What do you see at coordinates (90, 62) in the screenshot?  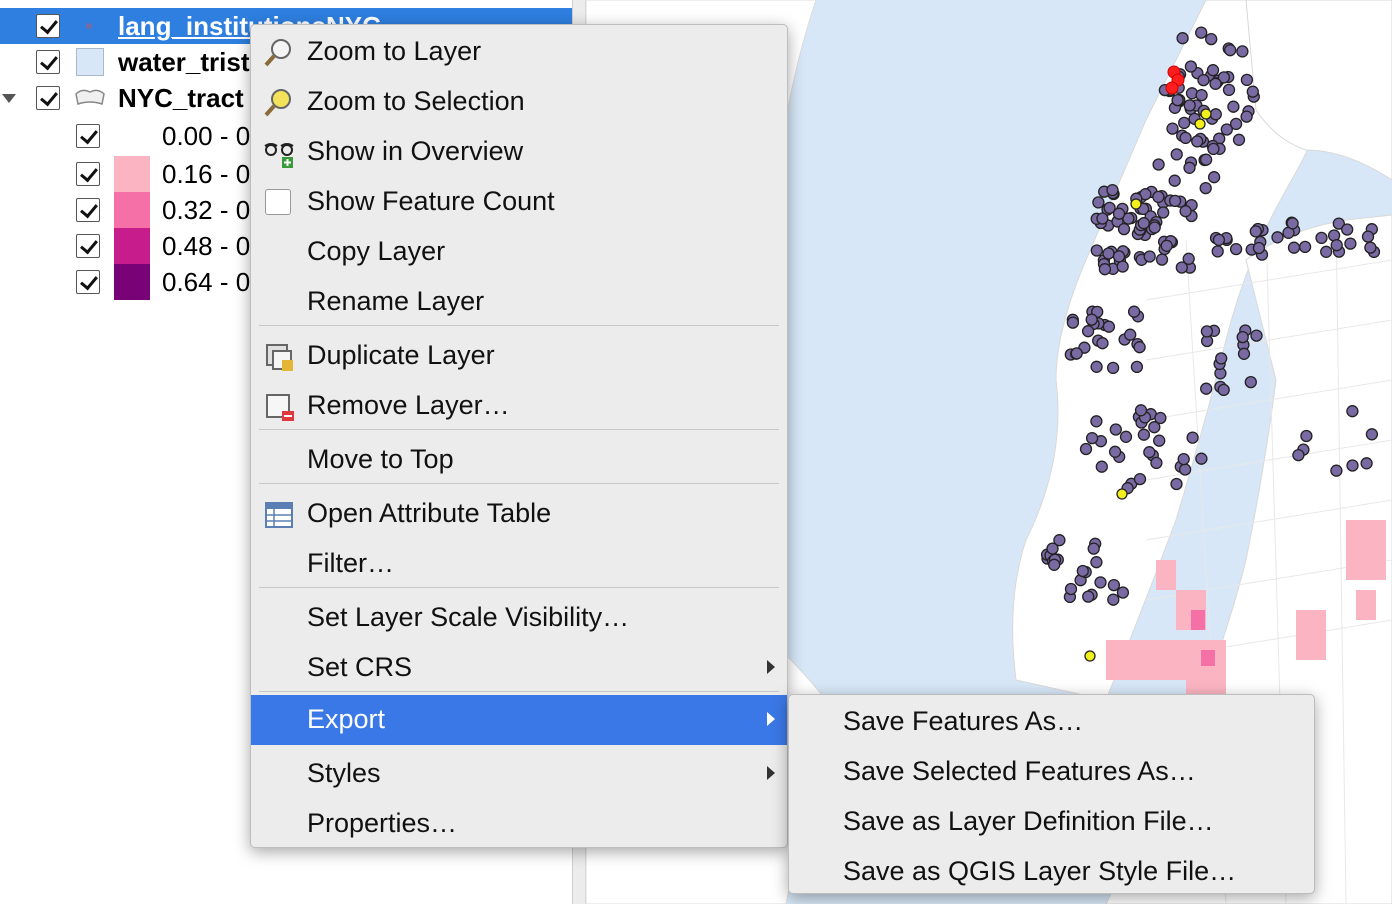 I see `polygon-fill-icon` at bounding box center [90, 62].